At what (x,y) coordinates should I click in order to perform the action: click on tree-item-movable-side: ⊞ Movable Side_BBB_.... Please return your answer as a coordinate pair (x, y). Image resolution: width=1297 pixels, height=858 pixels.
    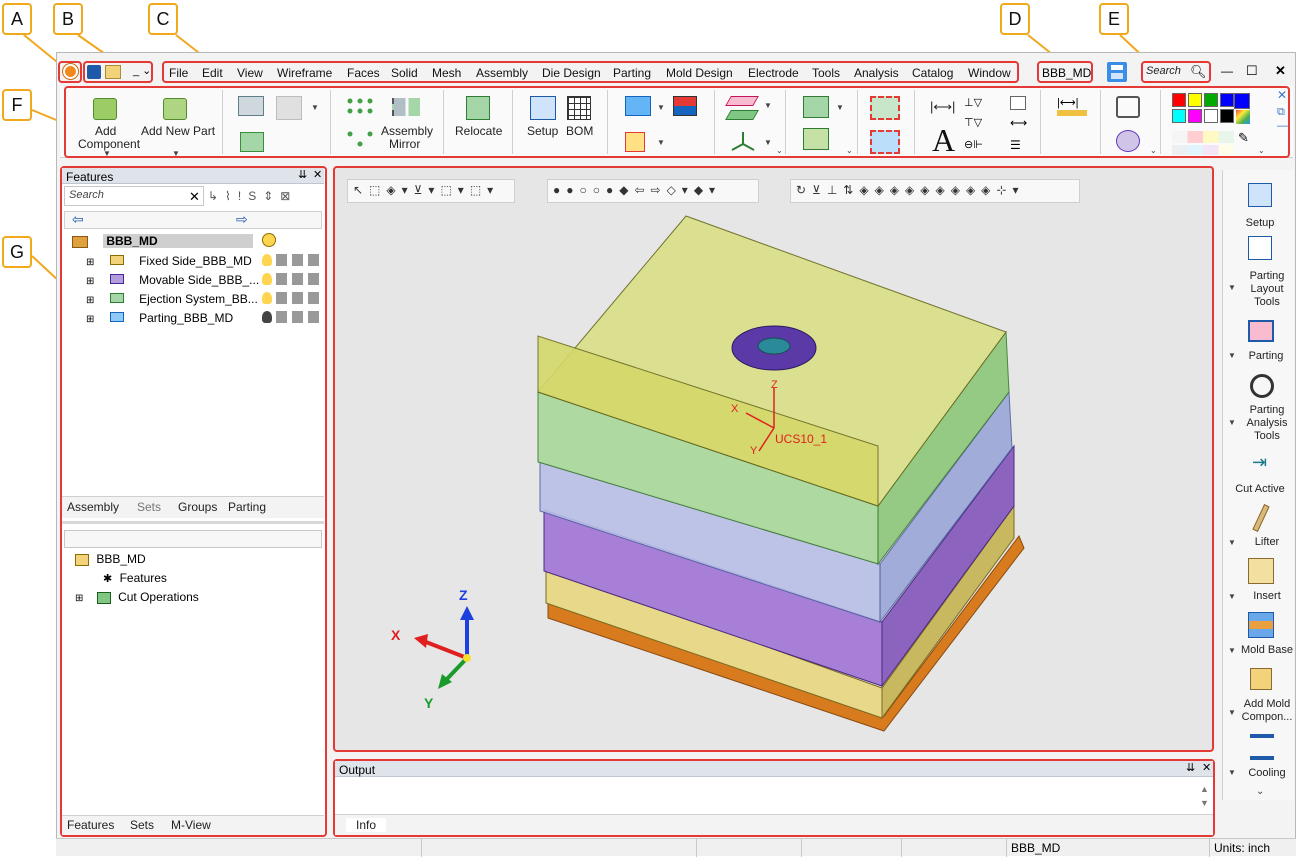
    Looking at the image, I should click on (172, 280).